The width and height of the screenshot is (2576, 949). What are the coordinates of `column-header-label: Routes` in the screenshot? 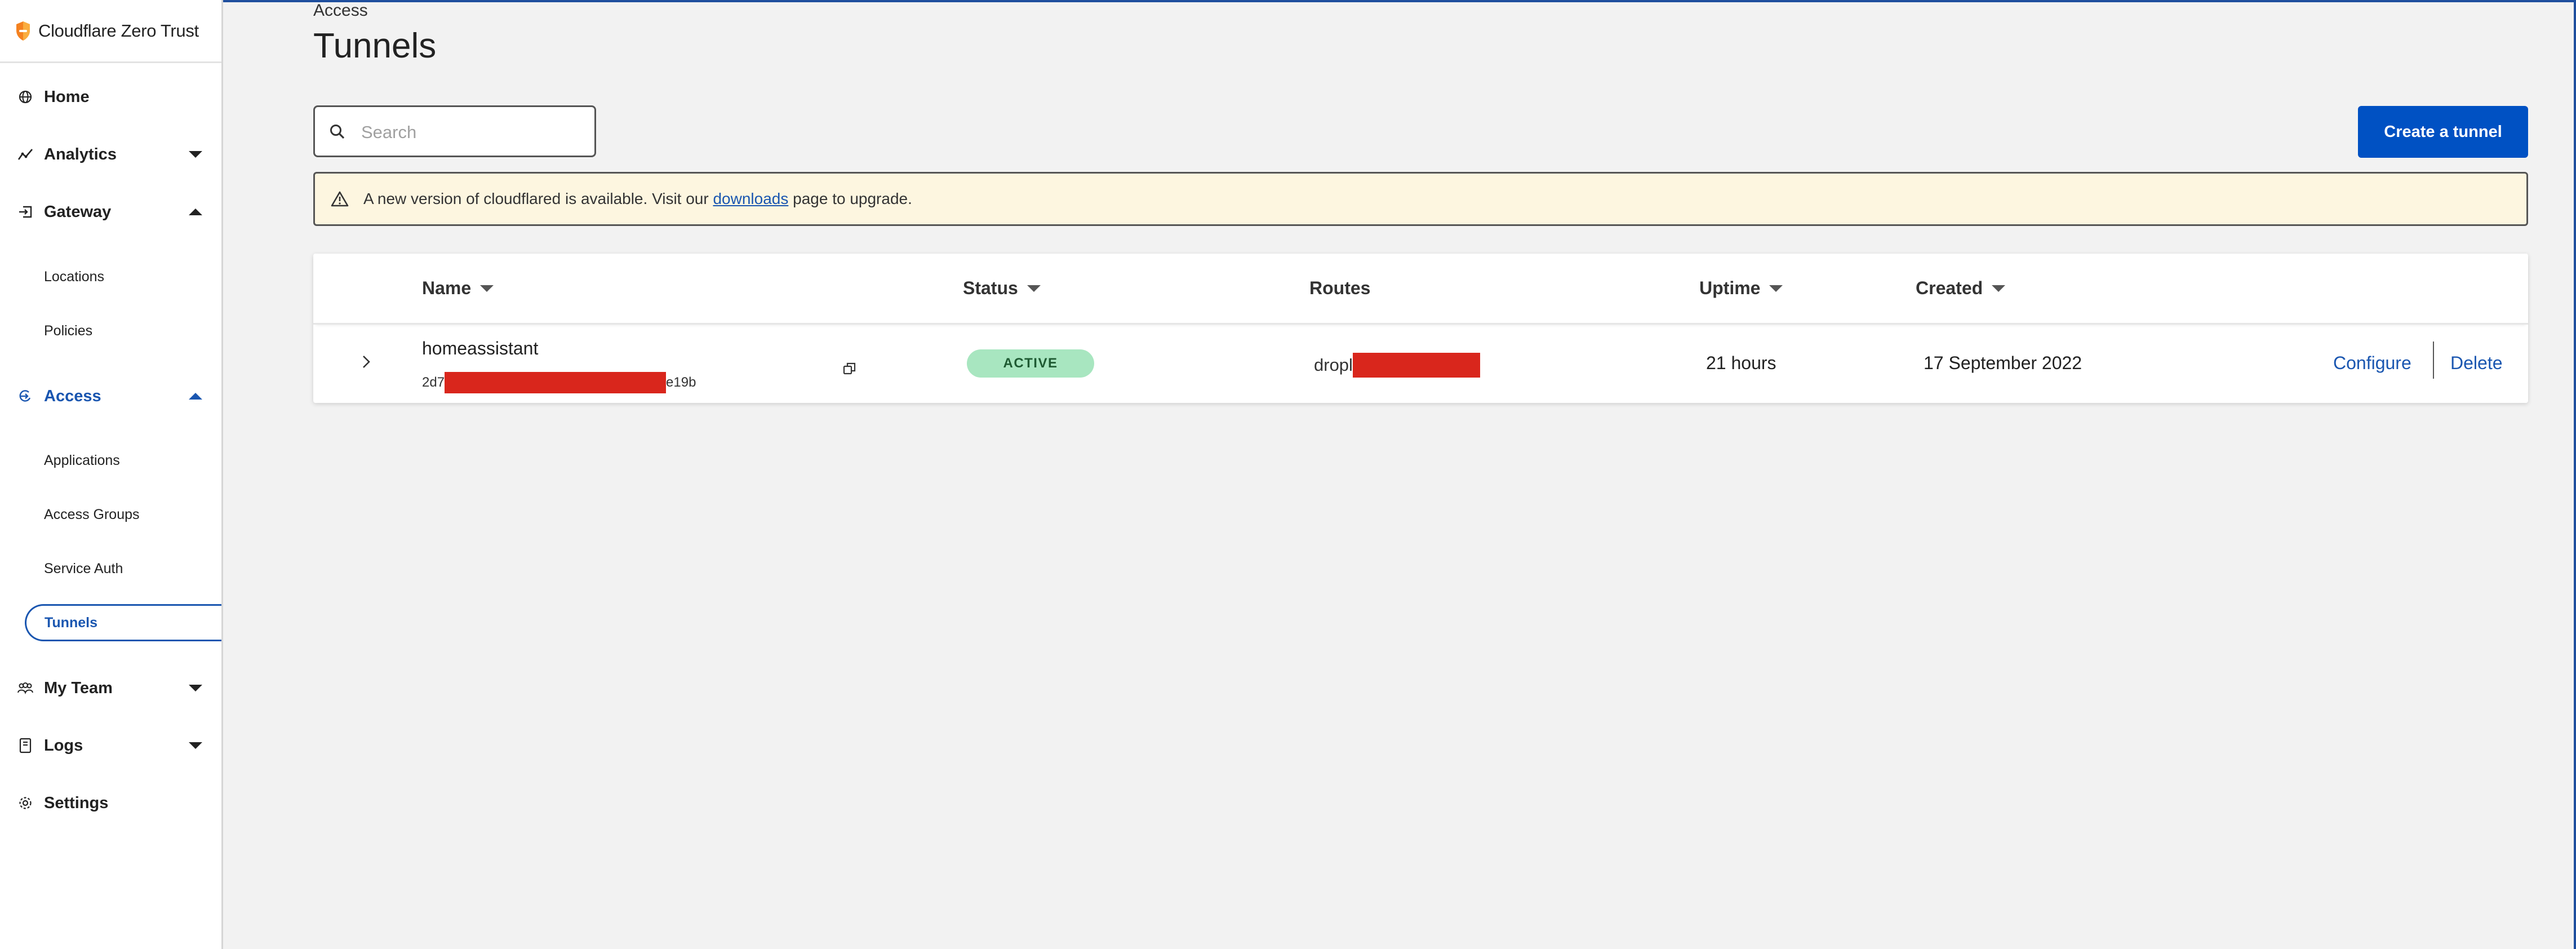 It's located at (1340, 288).